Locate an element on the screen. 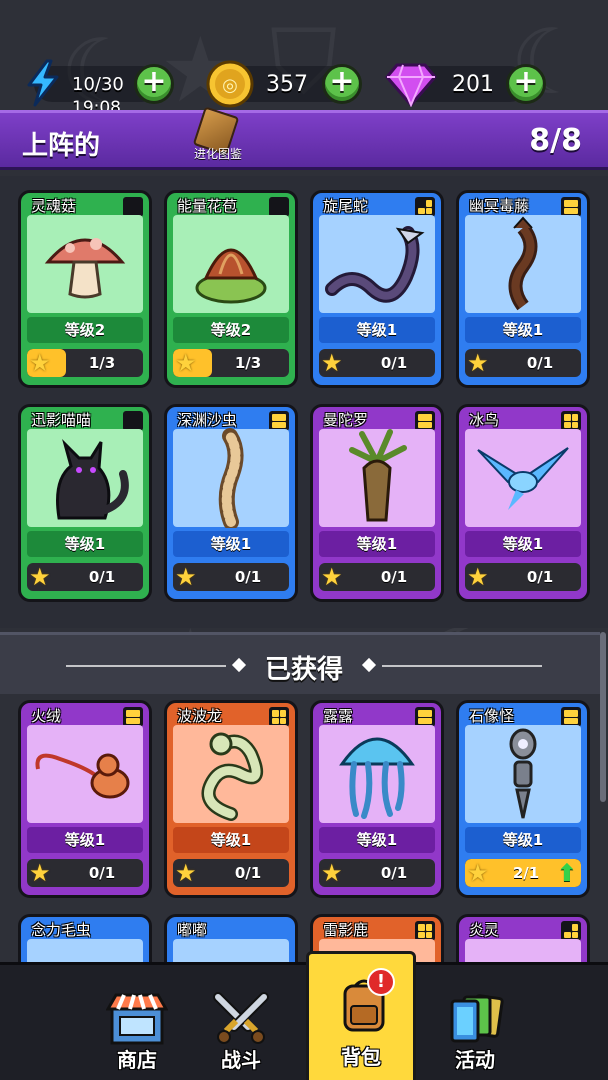 This screenshot has height=1080, width=608. upgrade-arrow-icon: ⬆ is located at coordinates (567, 873).